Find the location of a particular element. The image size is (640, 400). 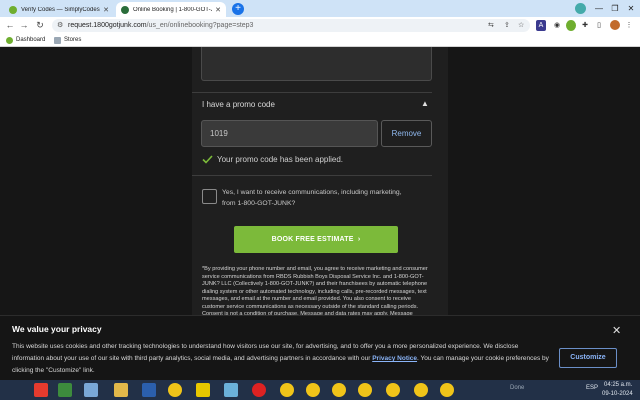

bookmark-stores: Stores is located at coordinates (67, 40).